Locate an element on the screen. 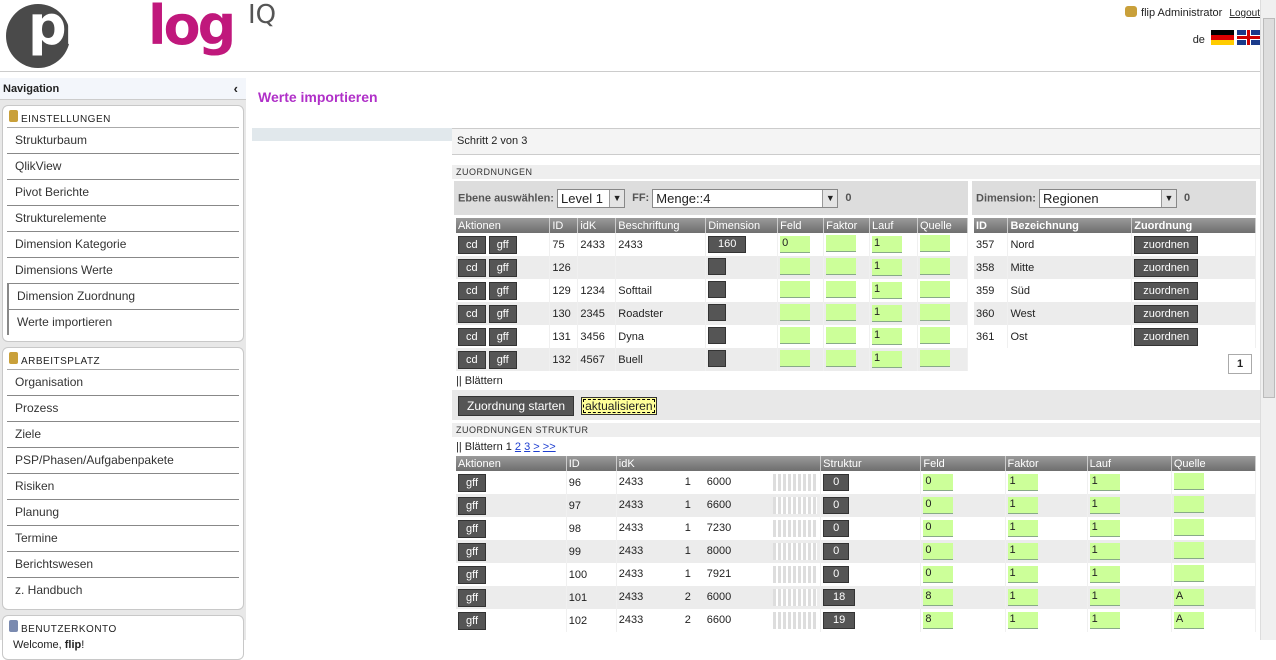  sidebar-item-dimensions-werte: Dimensions Werte is located at coordinates (123, 271).